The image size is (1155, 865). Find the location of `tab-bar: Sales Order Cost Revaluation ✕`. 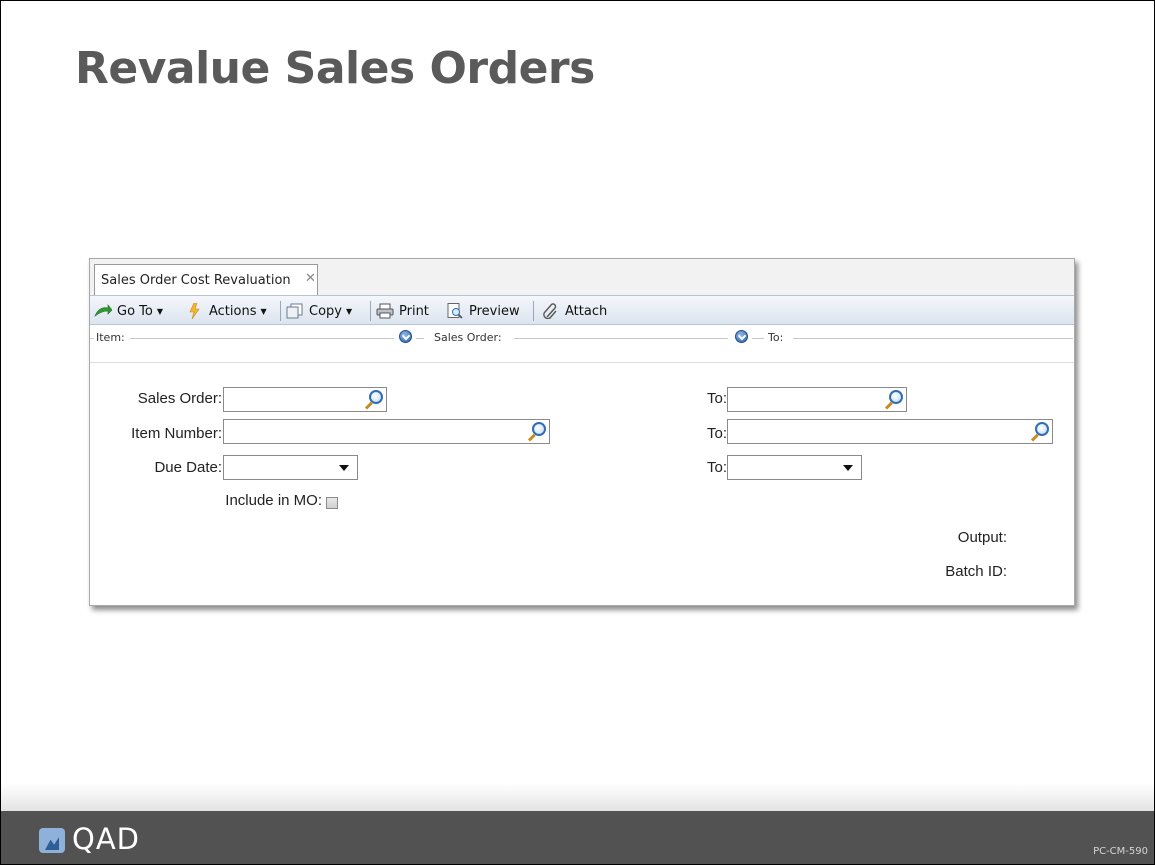

tab-bar: Sales Order Cost Revaluation ✕ is located at coordinates (582, 277).